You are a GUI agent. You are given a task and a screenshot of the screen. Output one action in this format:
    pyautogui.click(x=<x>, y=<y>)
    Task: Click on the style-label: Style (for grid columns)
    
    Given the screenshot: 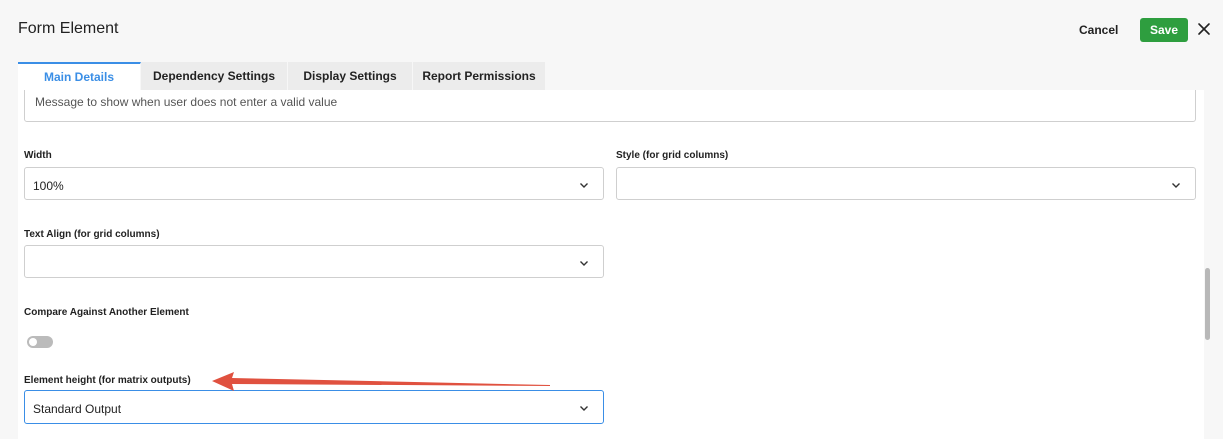 What is the action you would take?
    pyautogui.click(x=672, y=155)
    